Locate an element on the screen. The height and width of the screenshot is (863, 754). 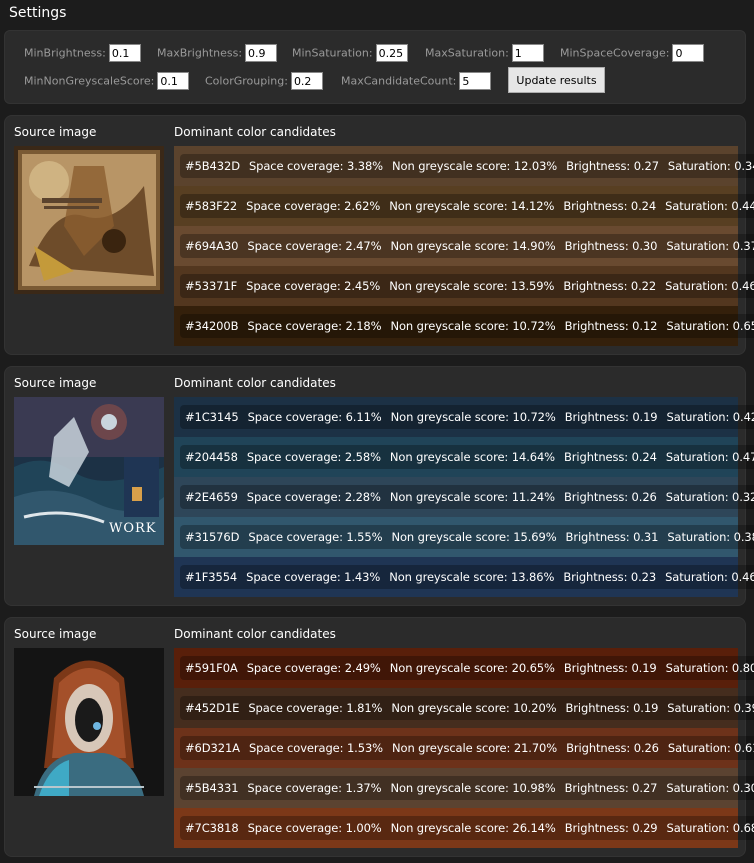
non-greyscale-score: Non greyscale score: 20.65% is located at coordinates (472, 668).